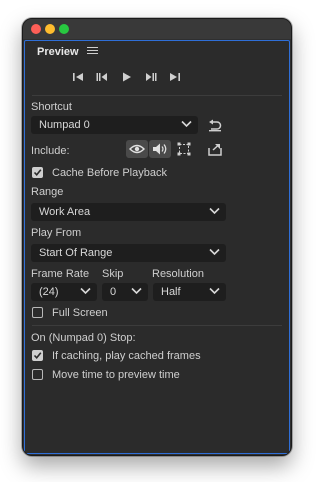 Image resolution: width=320 pixels, height=482 pixels. I want to click on include-audio-toggle, so click(160, 149).